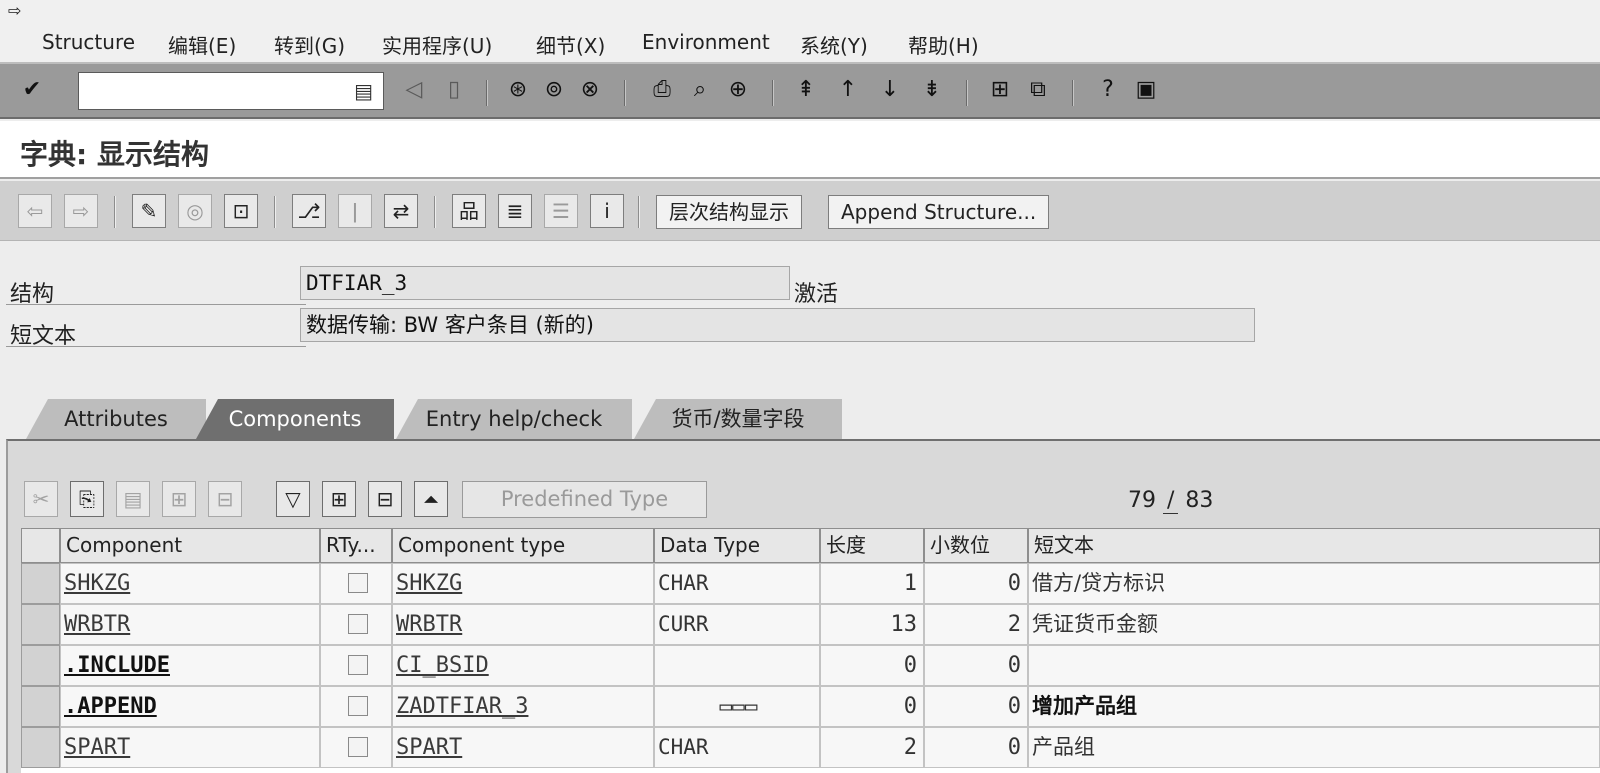 The image size is (1600, 773). Describe the element at coordinates (1108, 90) in the screenshot. I see `help-icon: ?` at that location.